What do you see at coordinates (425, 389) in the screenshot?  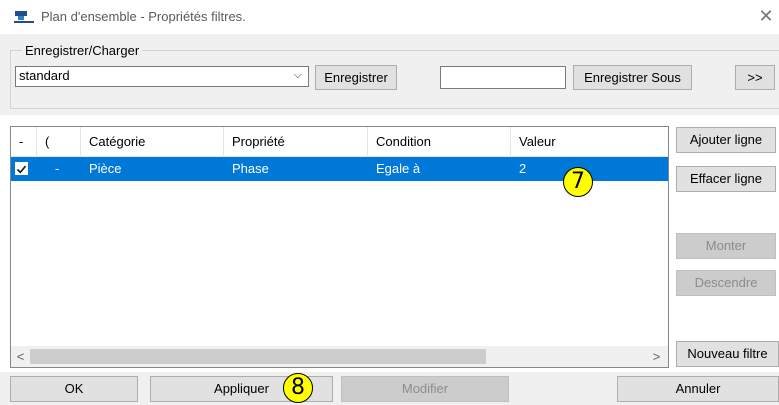 I see `modify-button: Modifier` at bounding box center [425, 389].